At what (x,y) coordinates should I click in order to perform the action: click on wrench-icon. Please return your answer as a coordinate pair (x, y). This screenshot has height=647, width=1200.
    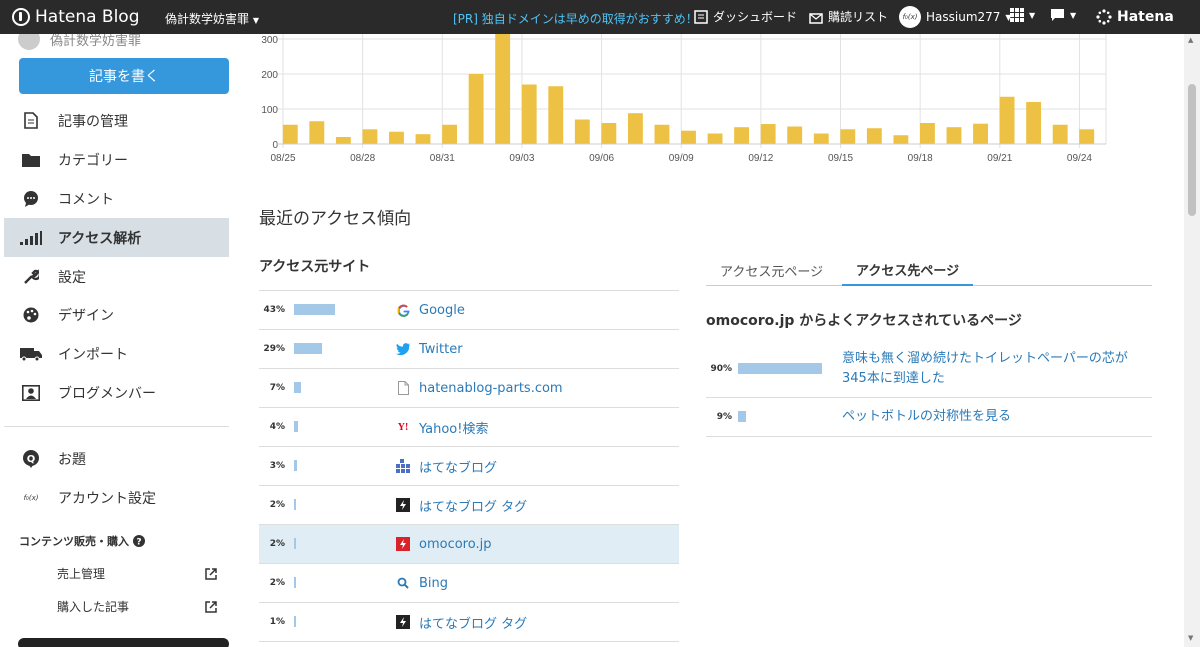
    Looking at the image, I should click on (31, 276).